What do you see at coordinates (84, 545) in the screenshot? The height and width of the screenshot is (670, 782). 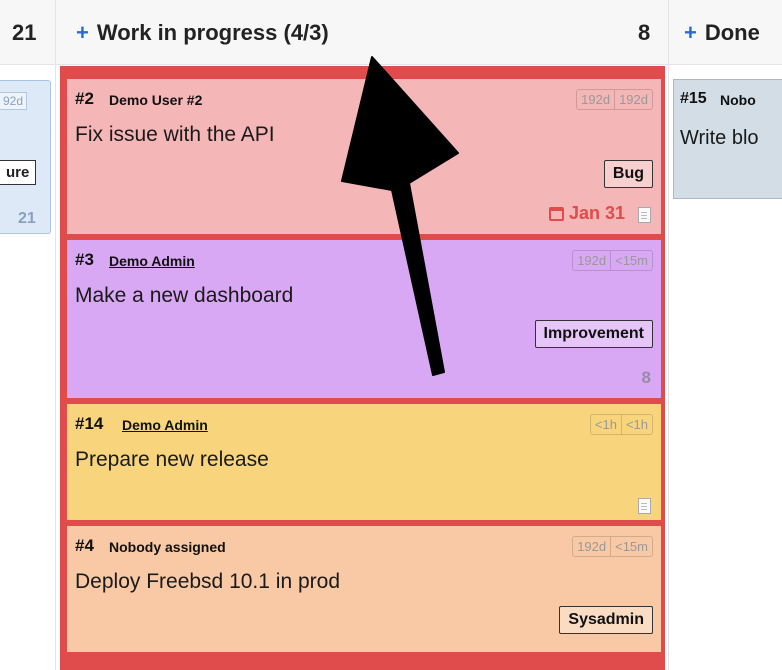 I see `card-number: #4` at bounding box center [84, 545].